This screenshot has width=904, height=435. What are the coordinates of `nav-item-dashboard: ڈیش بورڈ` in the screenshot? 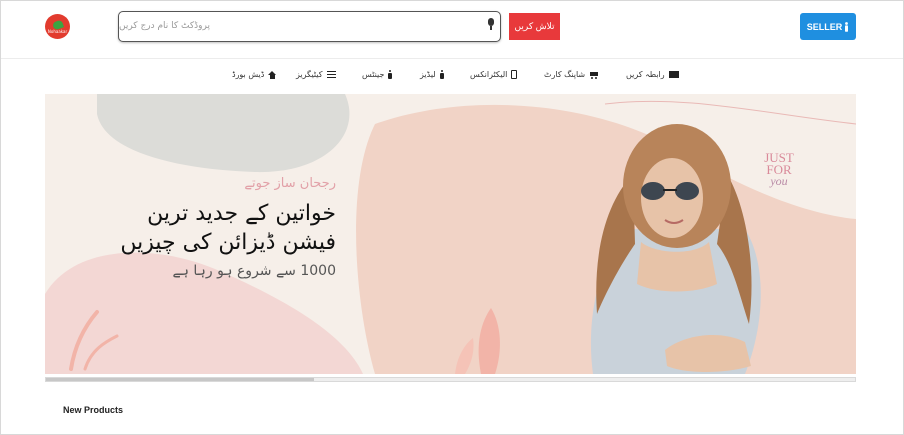 It's located at (254, 74).